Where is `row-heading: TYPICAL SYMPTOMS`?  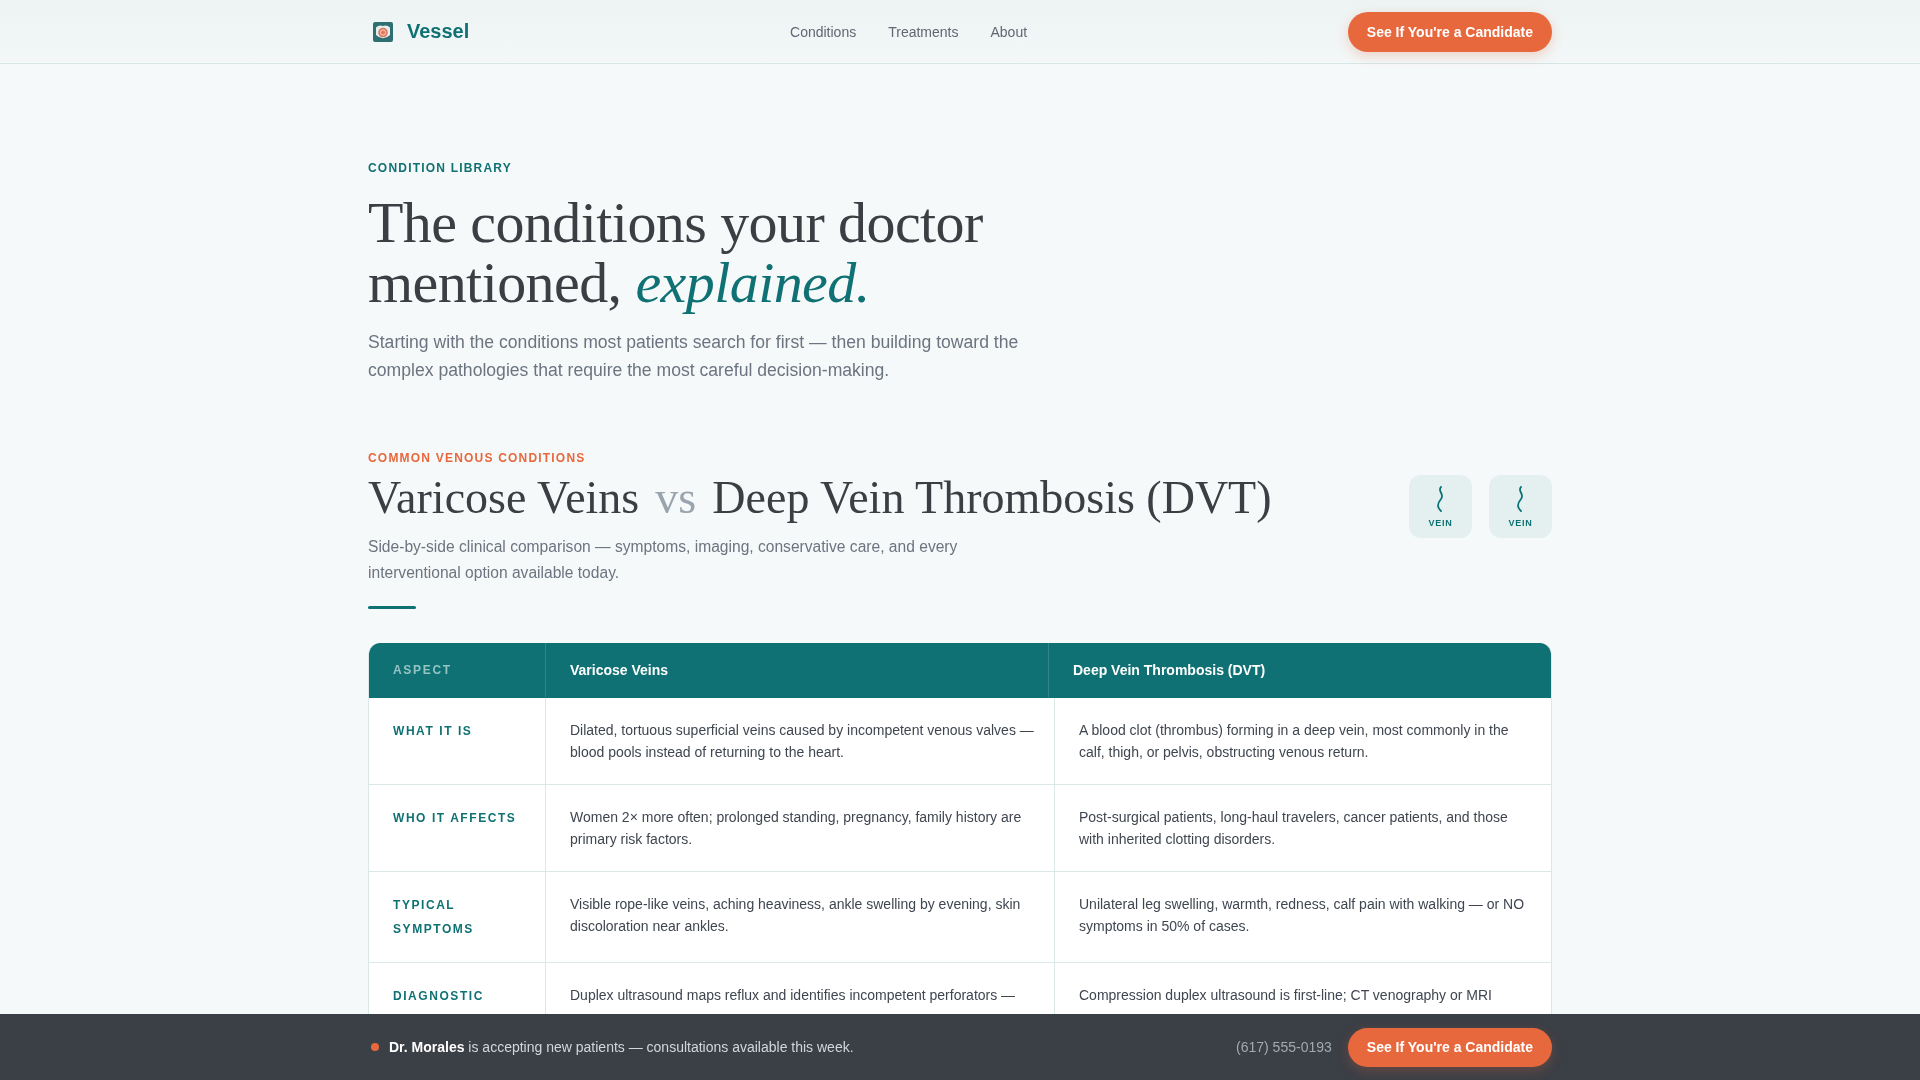 row-heading: TYPICAL SYMPTOMS is located at coordinates (457, 917).